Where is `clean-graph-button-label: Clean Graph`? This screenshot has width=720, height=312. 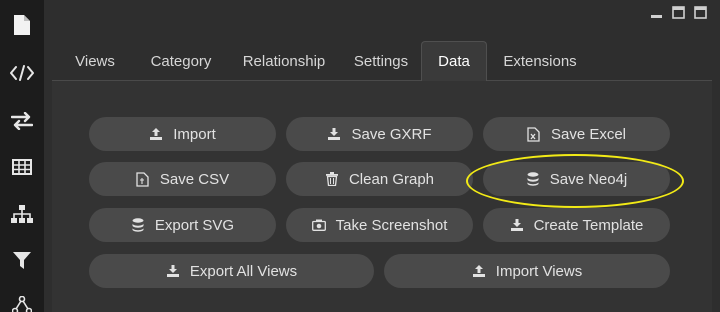 clean-graph-button-label: Clean Graph is located at coordinates (391, 179).